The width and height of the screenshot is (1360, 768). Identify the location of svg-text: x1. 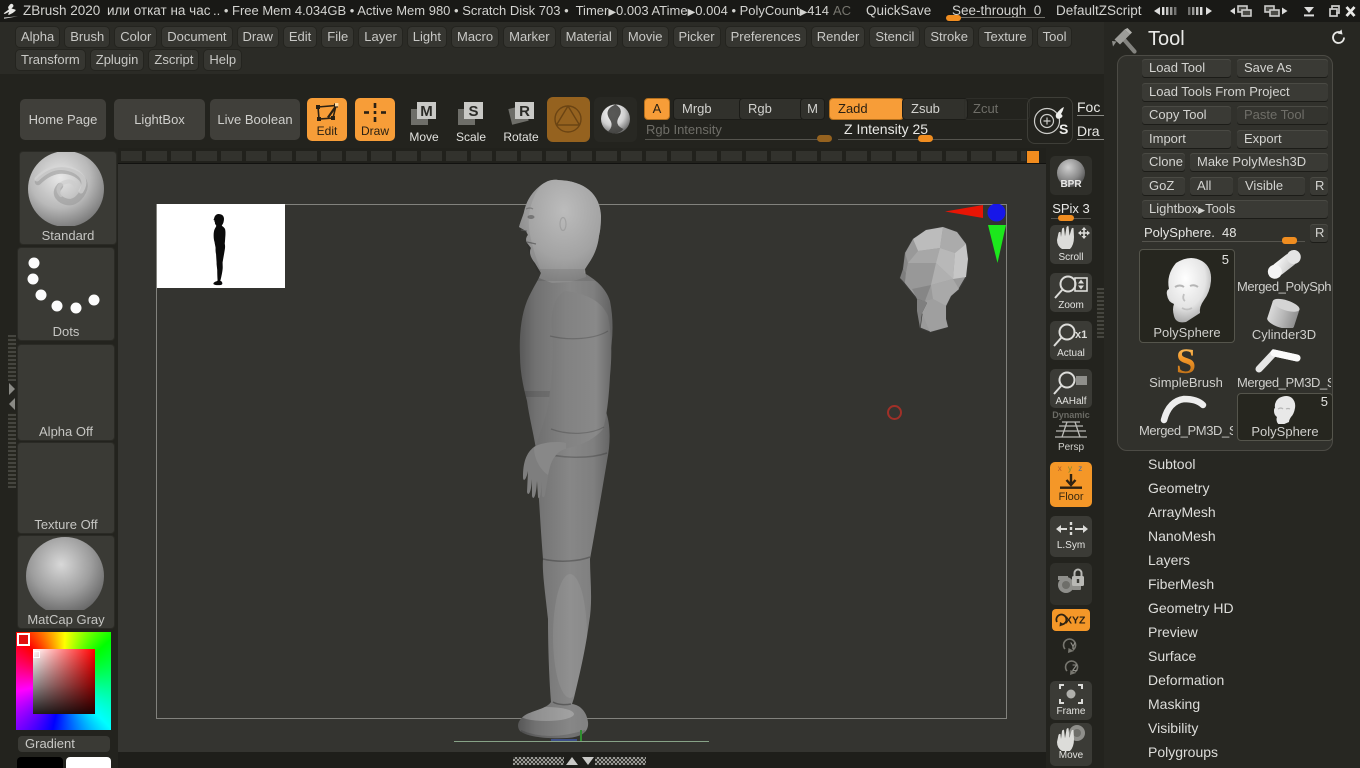
(1081, 335).